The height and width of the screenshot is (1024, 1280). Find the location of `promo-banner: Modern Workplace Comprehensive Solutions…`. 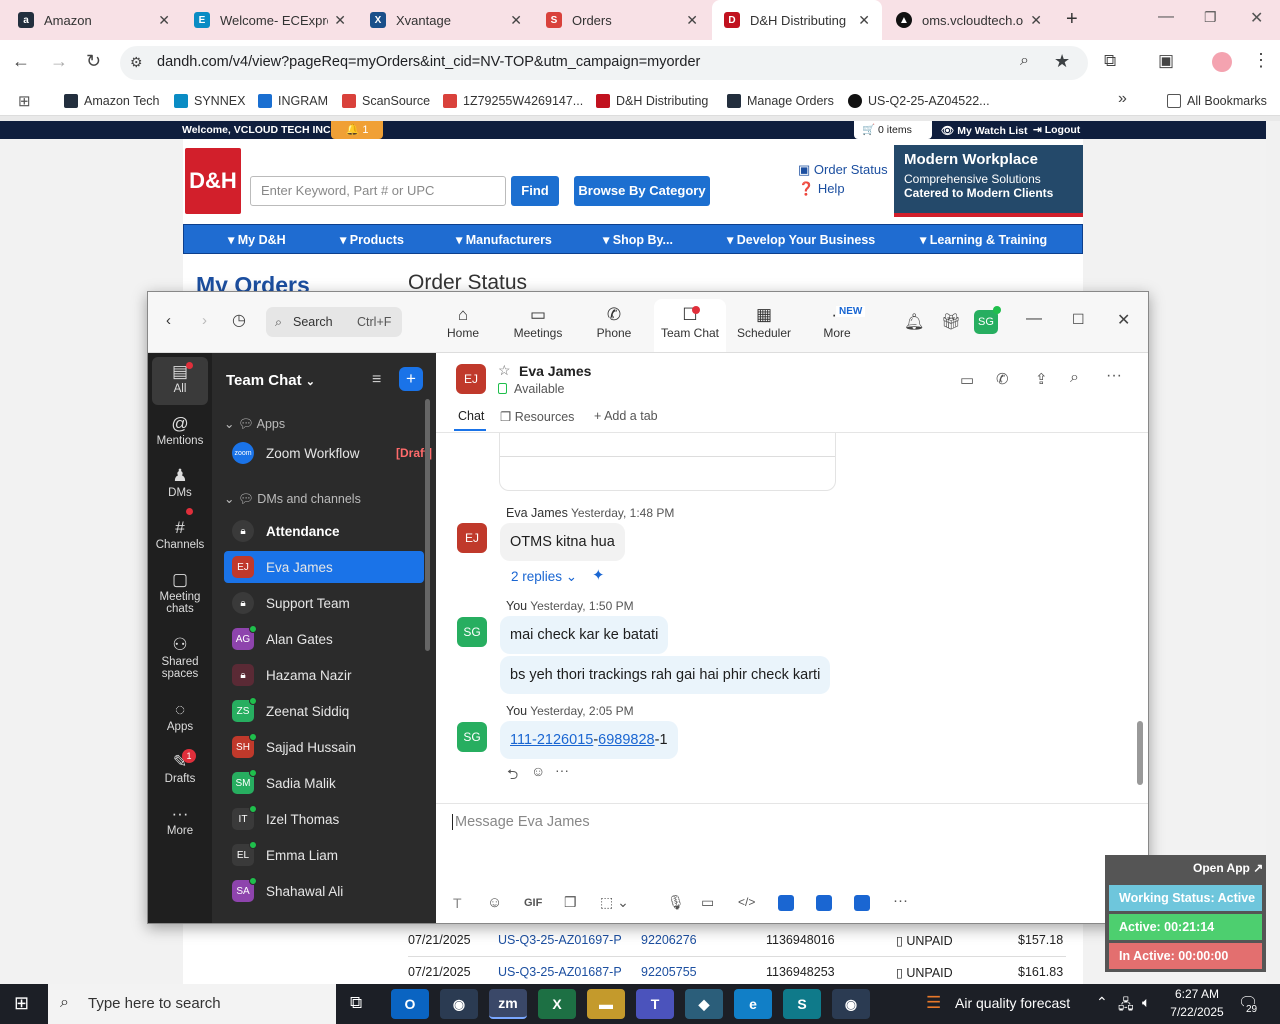

promo-banner: Modern Workplace Comprehensive Solutions… is located at coordinates (988, 181).